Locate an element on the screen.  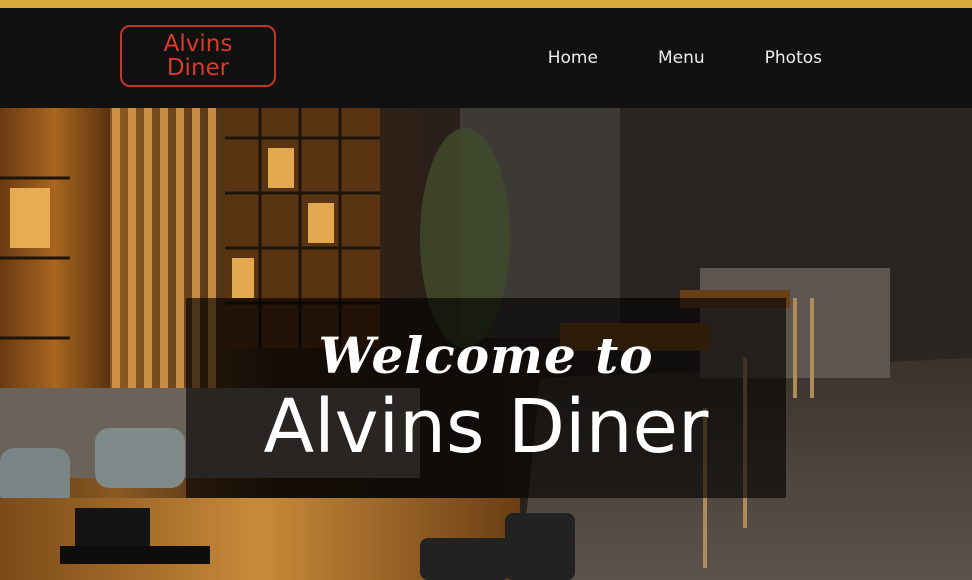
logo-line-1: Alvins is located at coordinates (198, 44).